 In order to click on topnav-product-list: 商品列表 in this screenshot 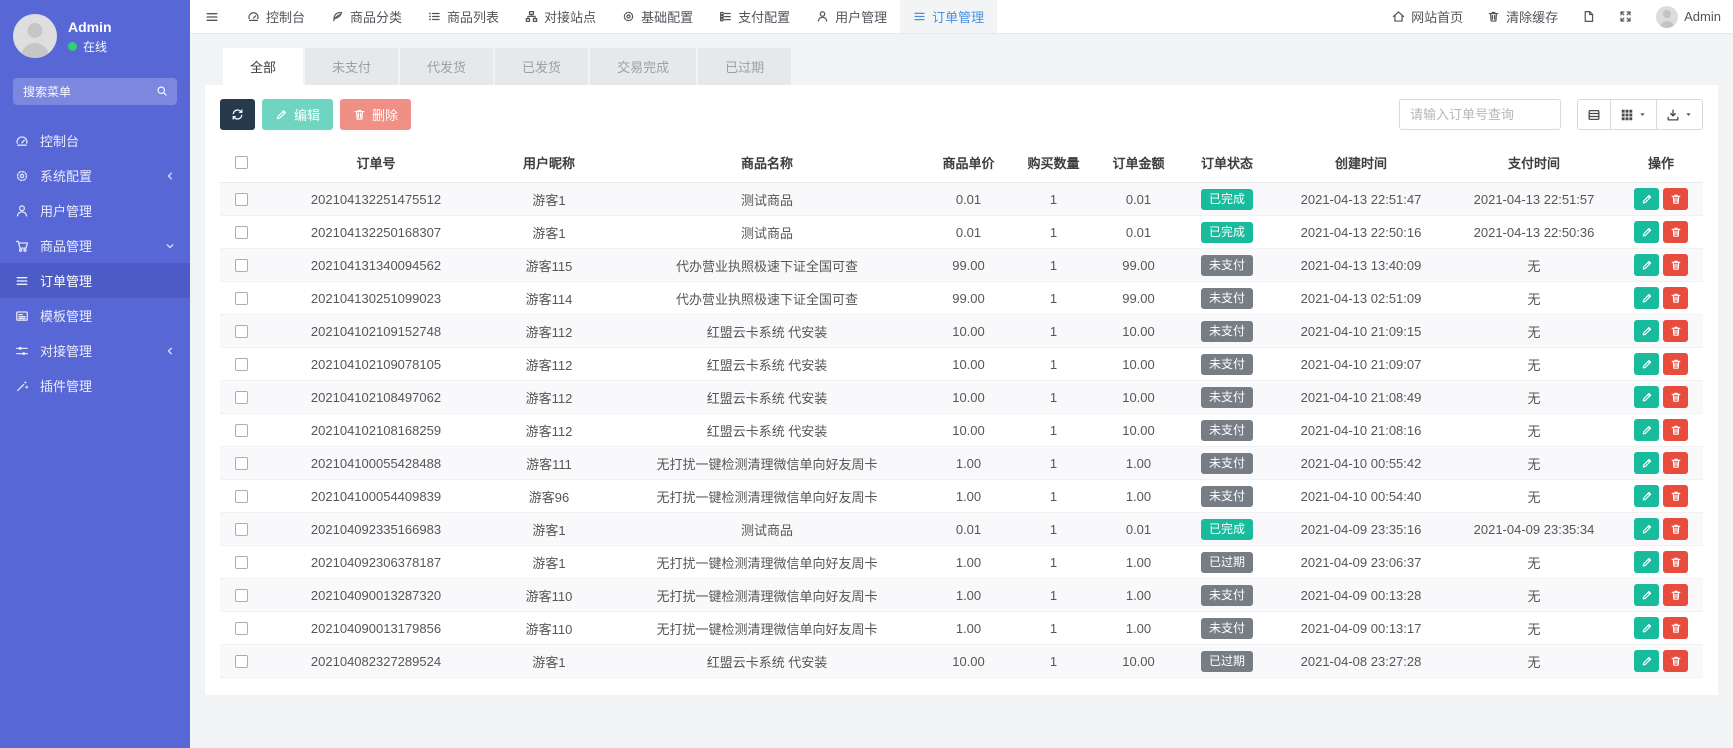, I will do `click(463, 16)`.